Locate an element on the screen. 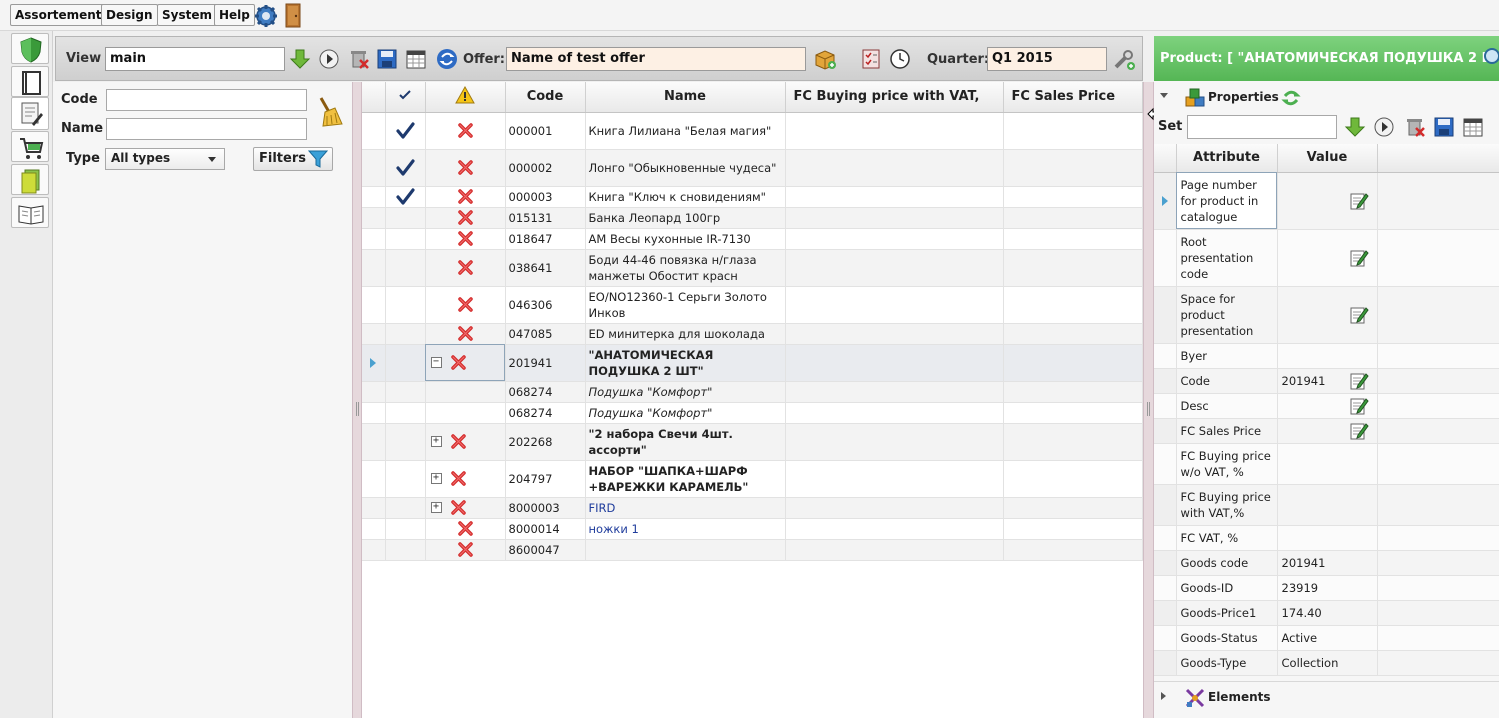  play-icon is located at coordinates (329, 59).